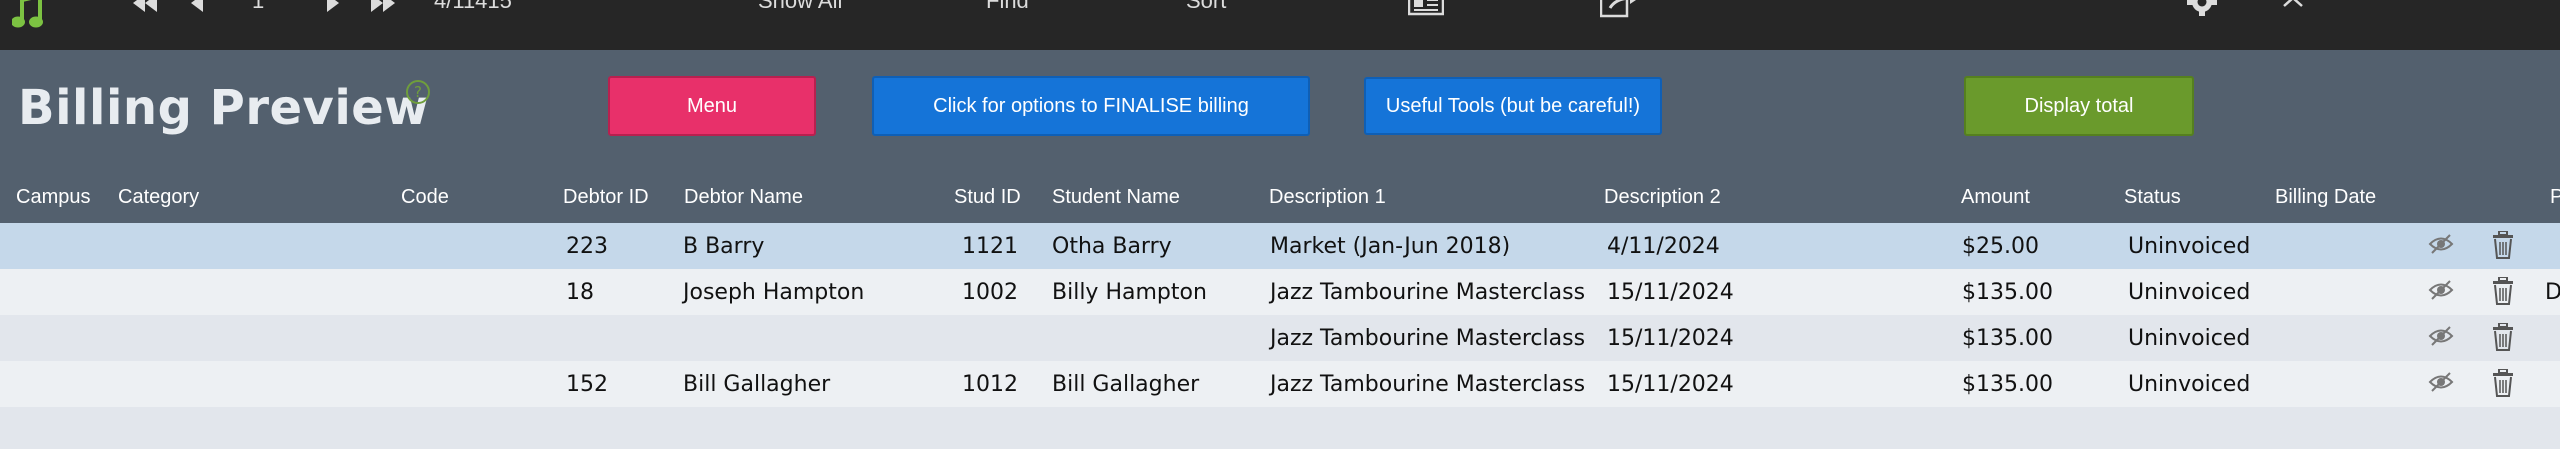 The image size is (2560, 449). Describe the element at coordinates (990, 292) in the screenshot. I see `stud-id-cell: 1002` at that location.